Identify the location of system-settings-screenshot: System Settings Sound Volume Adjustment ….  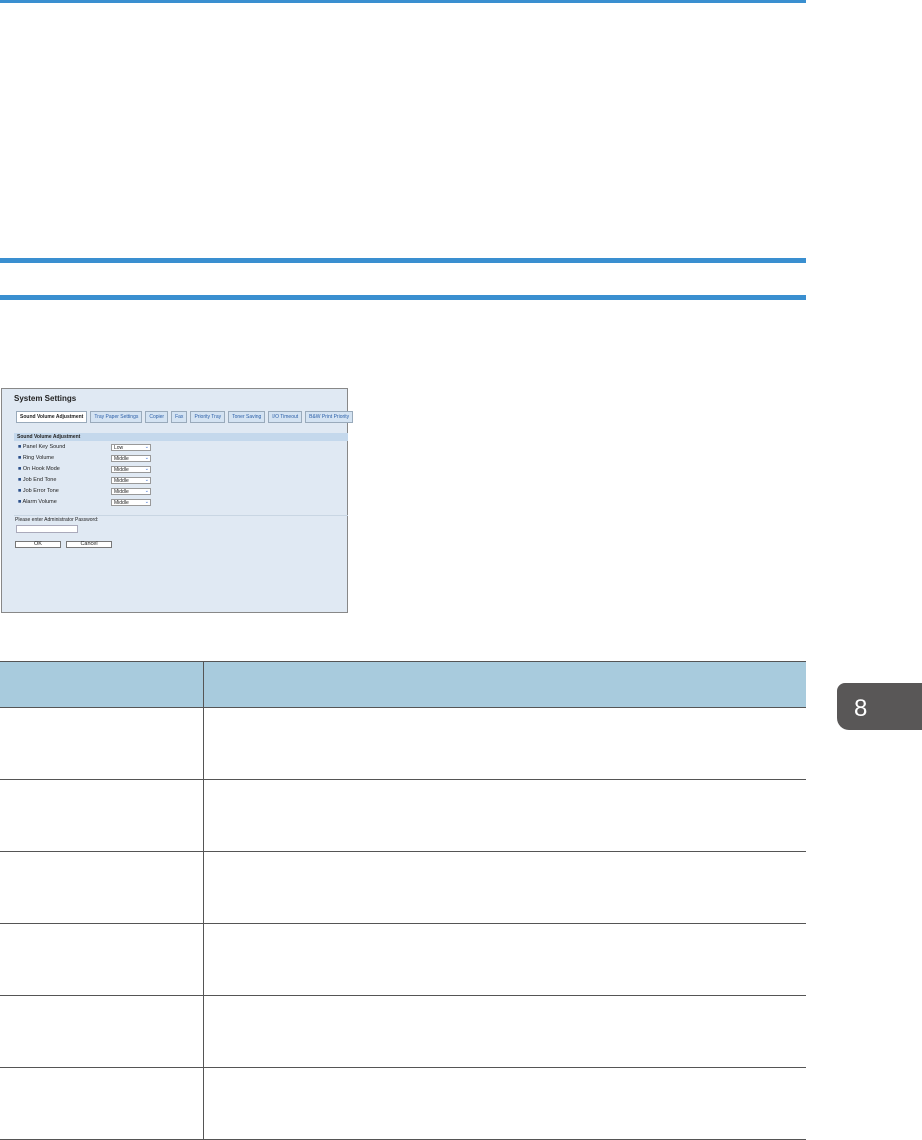
(177, 500).